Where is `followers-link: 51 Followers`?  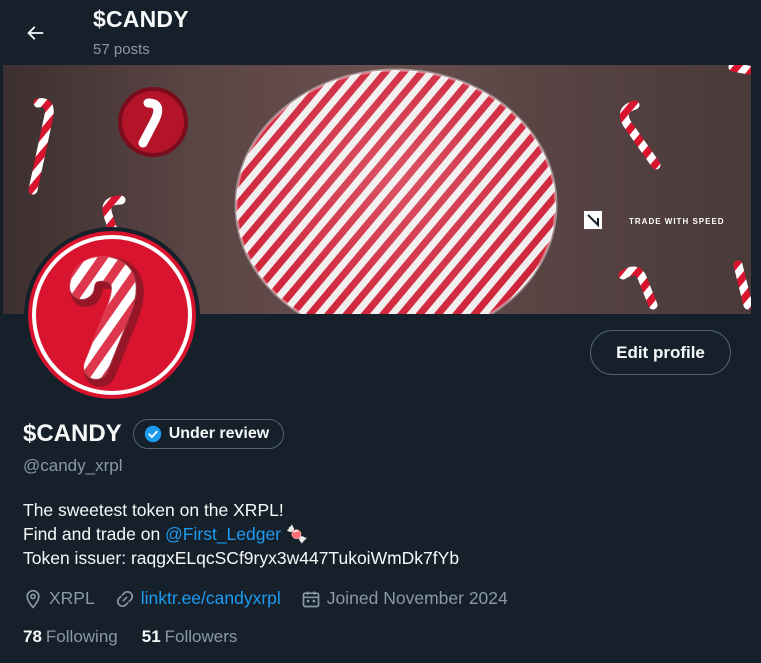
followers-link: 51 Followers is located at coordinates (190, 637).